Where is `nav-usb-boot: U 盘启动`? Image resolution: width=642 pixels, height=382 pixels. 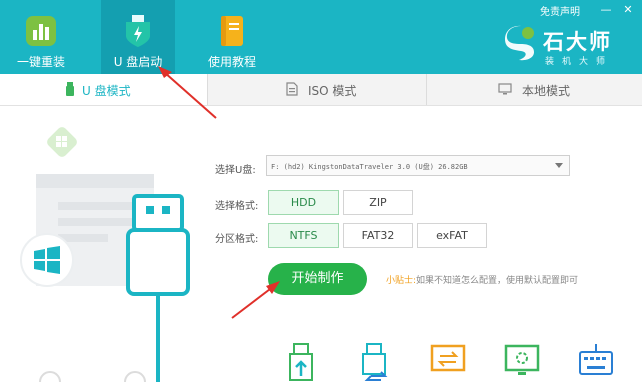
nav-usb-boot: U 盘启动 is located at coordinates (138, 37).